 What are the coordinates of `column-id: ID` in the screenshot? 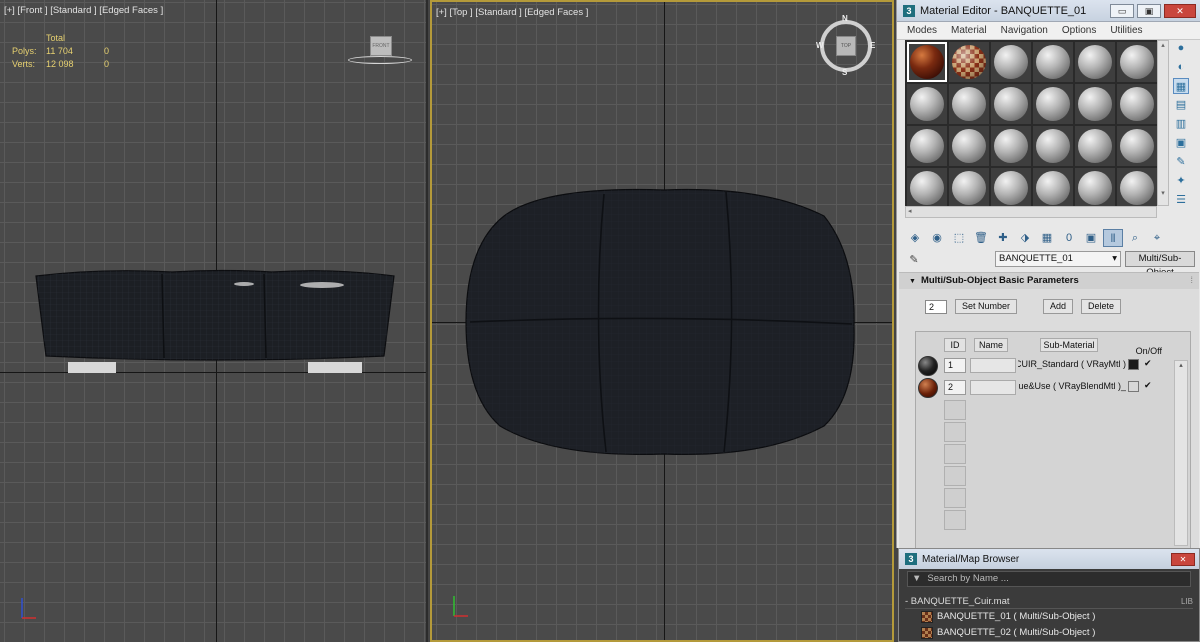 It's located at (955, 345).